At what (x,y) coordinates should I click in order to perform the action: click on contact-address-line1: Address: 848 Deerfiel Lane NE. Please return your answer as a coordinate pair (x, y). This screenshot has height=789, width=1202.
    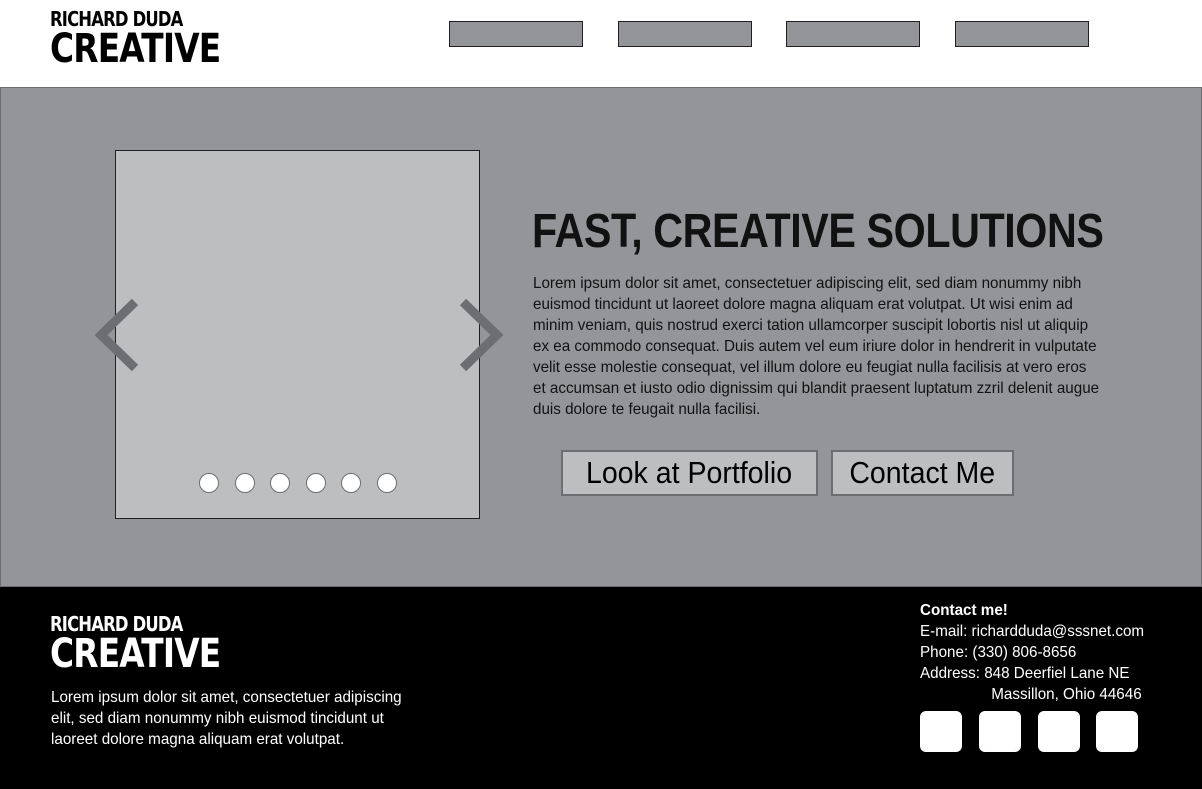
    Looking at the image, I should click on (1025, 673).